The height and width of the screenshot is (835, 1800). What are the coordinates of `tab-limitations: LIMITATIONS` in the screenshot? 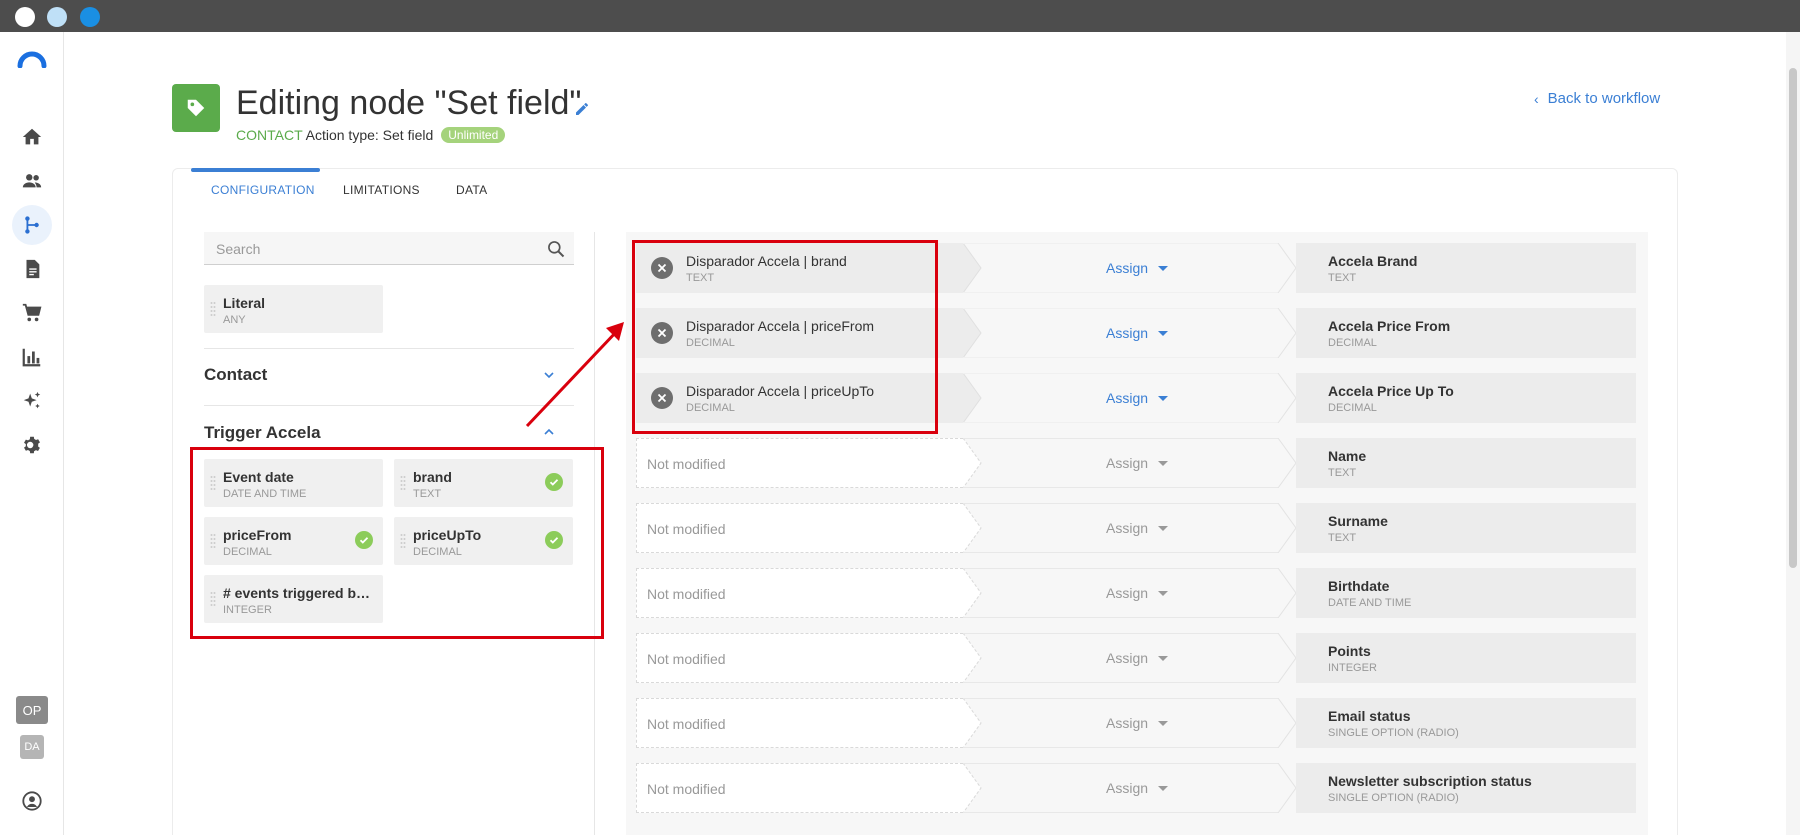 It's located at (381, 190).